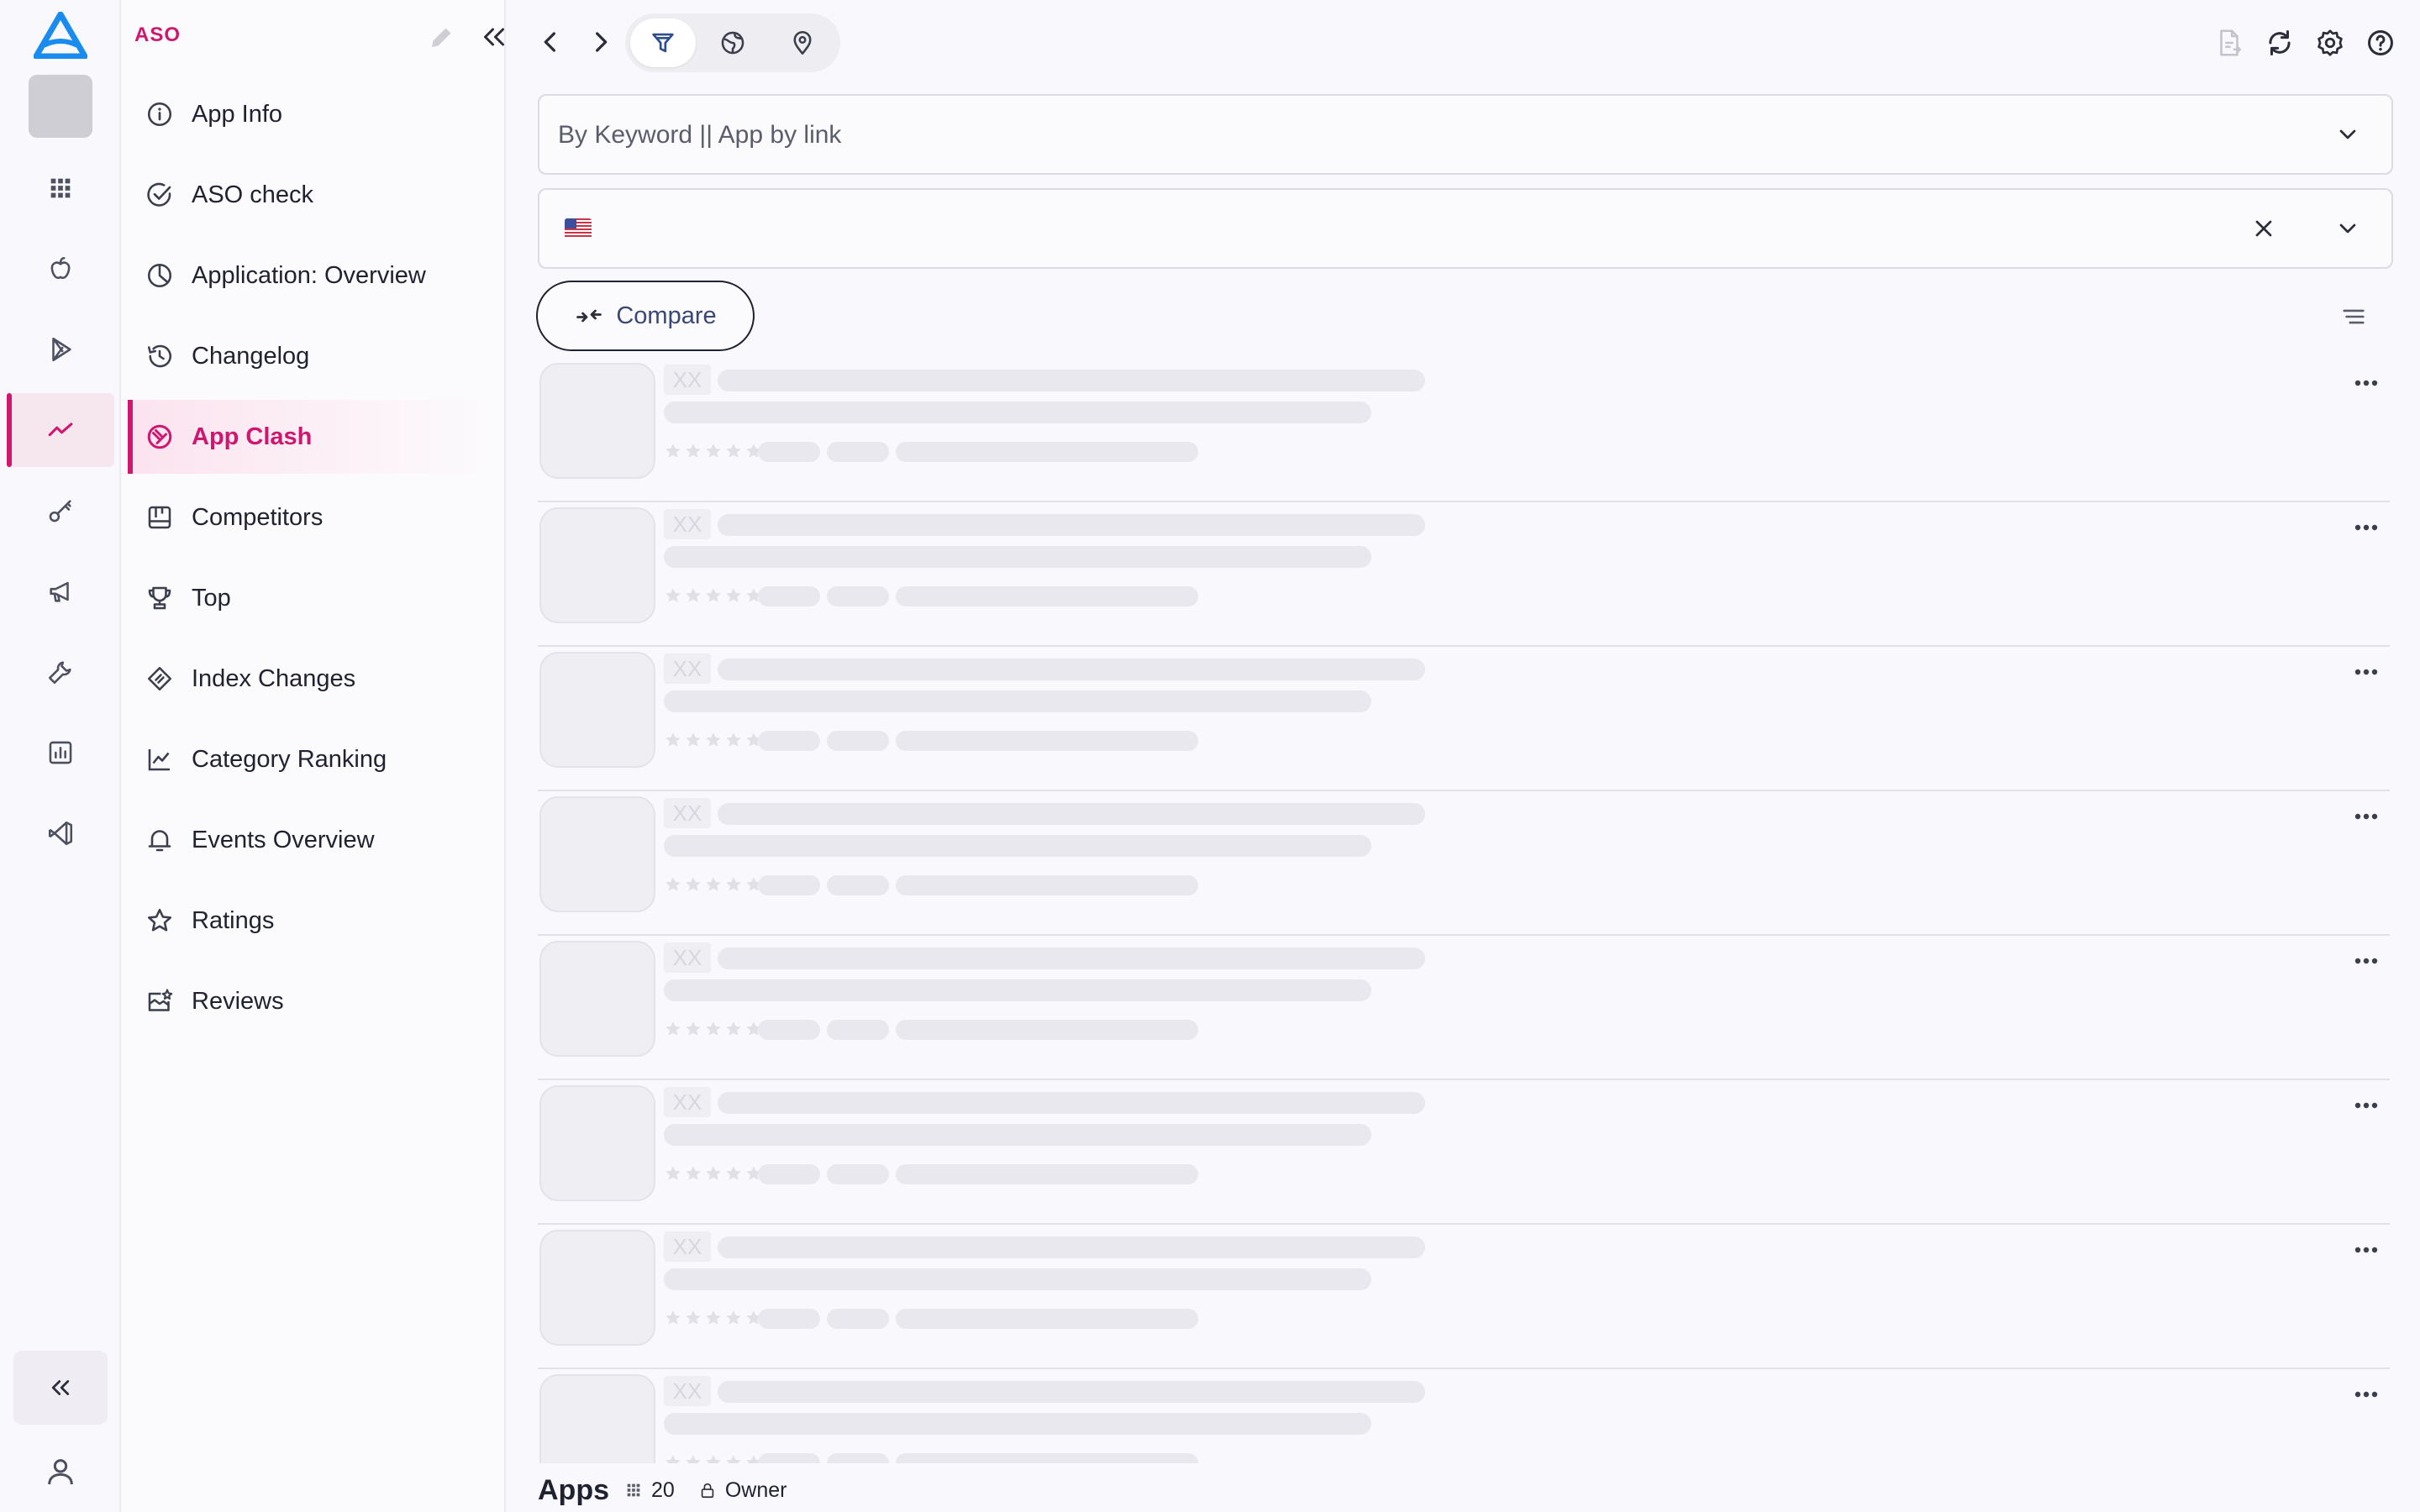  Describe the element at coordinates (238, 114) in the screenshot. I see `sidebar-item-label: App Info` at that location.